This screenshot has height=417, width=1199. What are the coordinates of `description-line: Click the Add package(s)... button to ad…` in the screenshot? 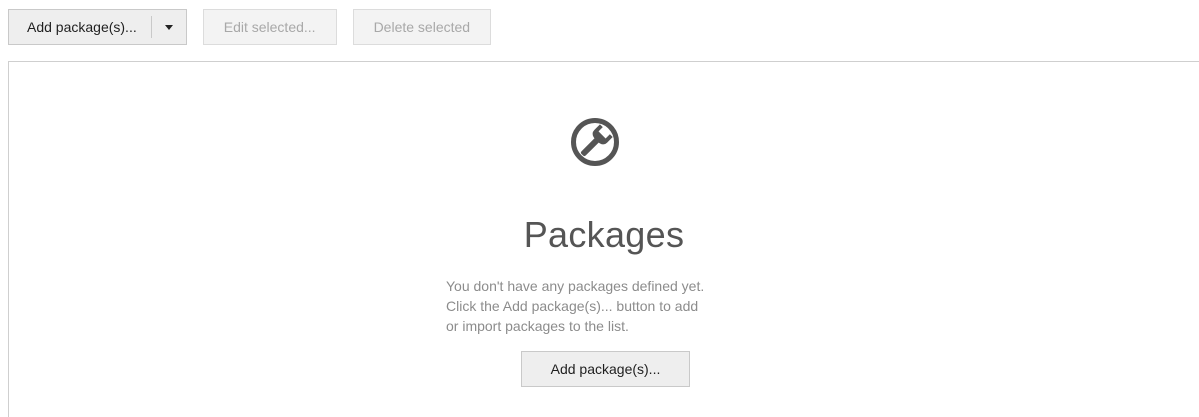 It's located at (572, 306).